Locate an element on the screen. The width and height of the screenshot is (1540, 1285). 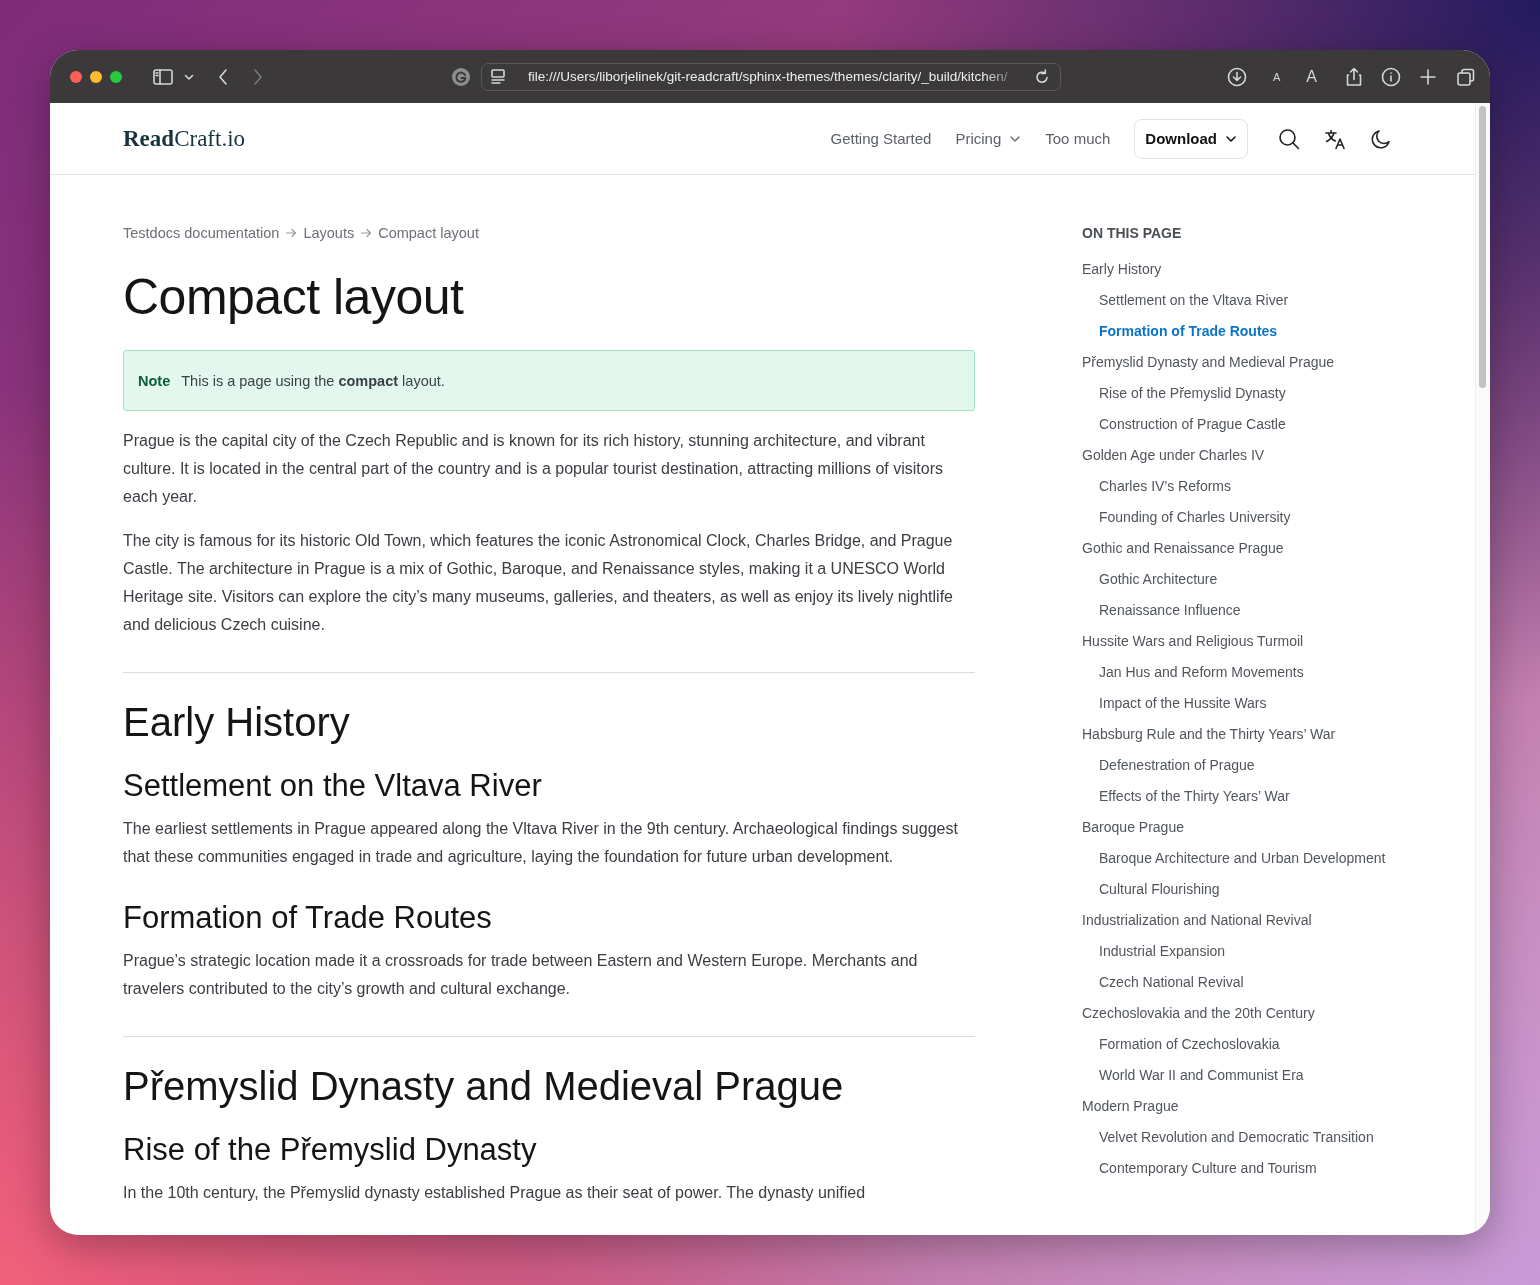
toc-link: Gothic Architecture is located at coordinates (1158, 579).